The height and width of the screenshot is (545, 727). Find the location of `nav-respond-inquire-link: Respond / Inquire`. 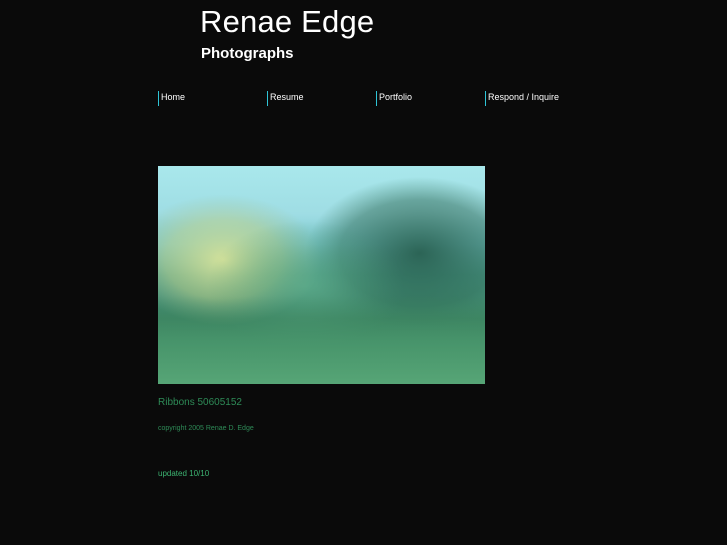

nav-respond-inquire-link: Respond / Inquire is located at coordinates (522, 98).